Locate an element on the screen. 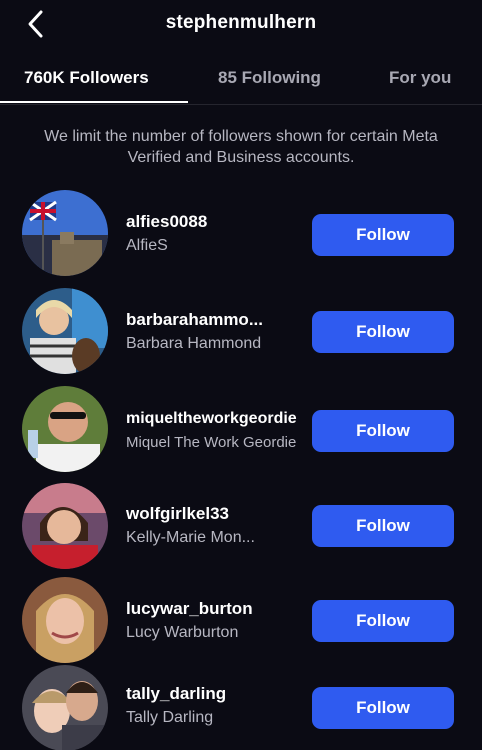 Image resolution: width=482 pixels, height=750 pixels. tab-for-you: For you is located at coordinates (420, 78).